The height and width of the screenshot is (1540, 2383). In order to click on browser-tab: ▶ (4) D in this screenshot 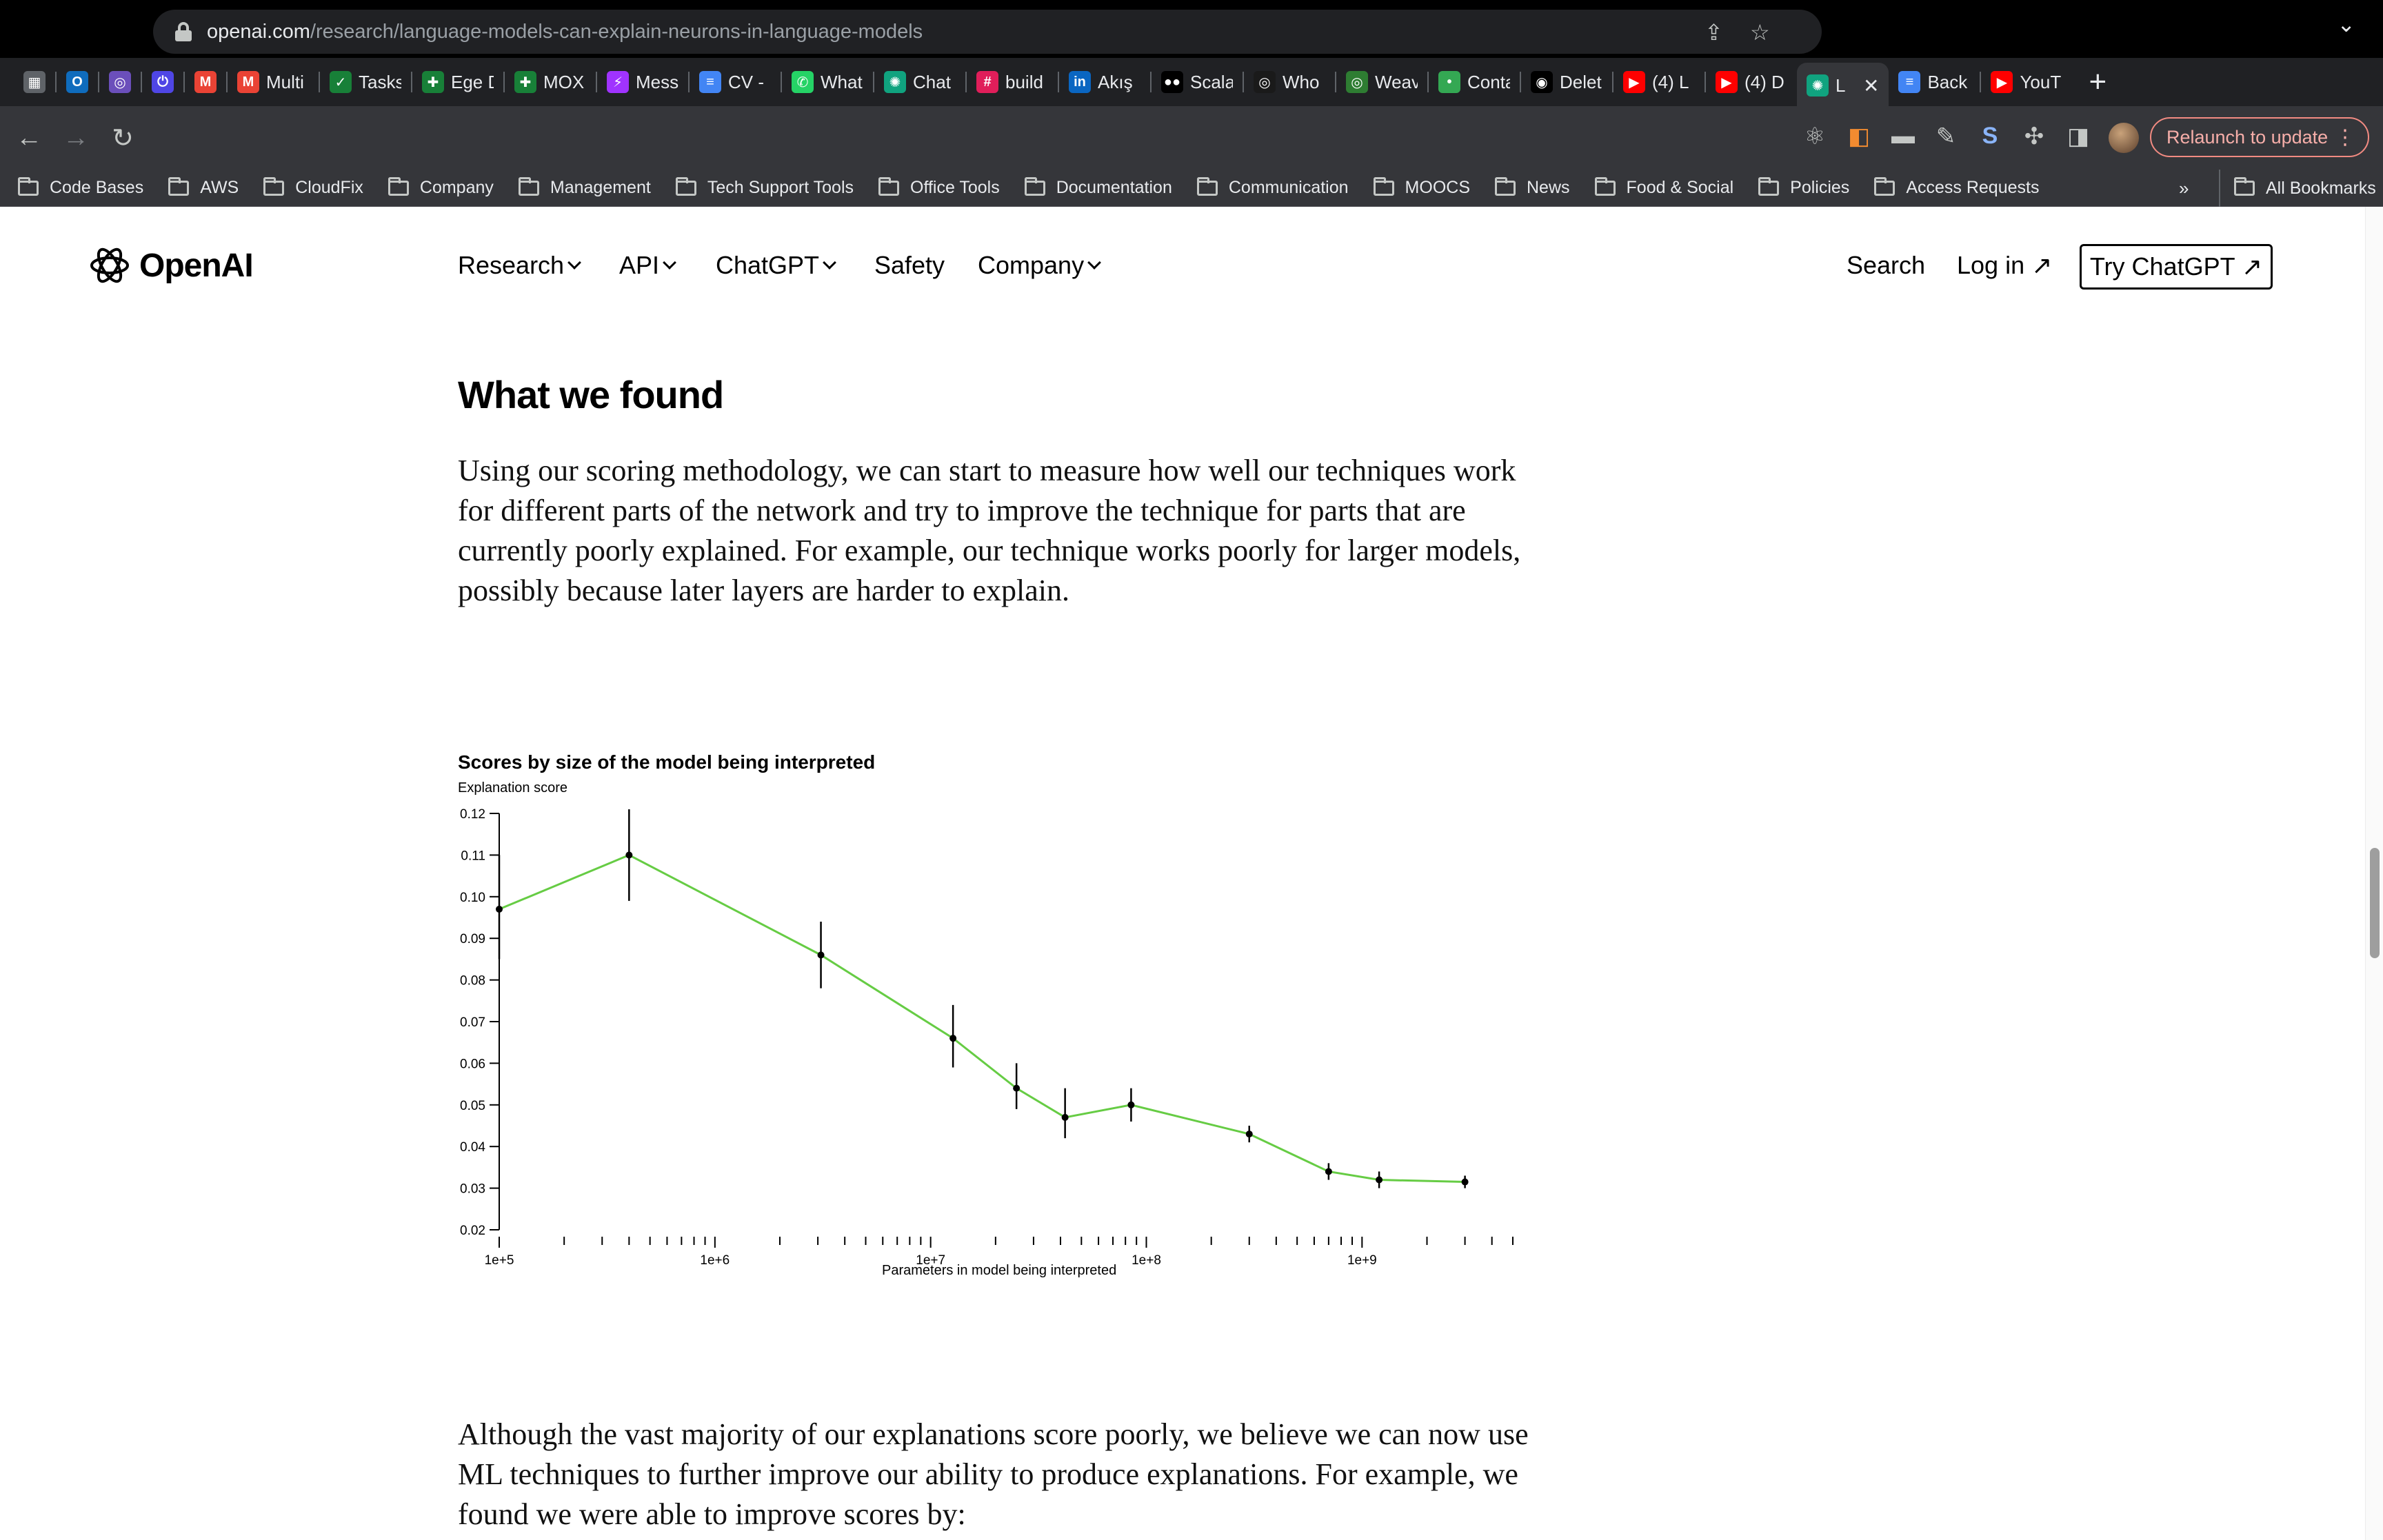, I will do `click(1751, 82)`.